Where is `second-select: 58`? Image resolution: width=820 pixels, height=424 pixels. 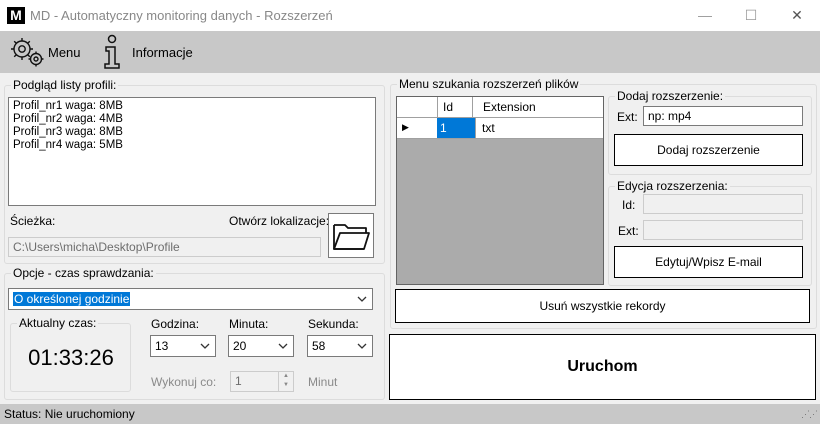 second-select: 58 is located at coordinates (340, 346).